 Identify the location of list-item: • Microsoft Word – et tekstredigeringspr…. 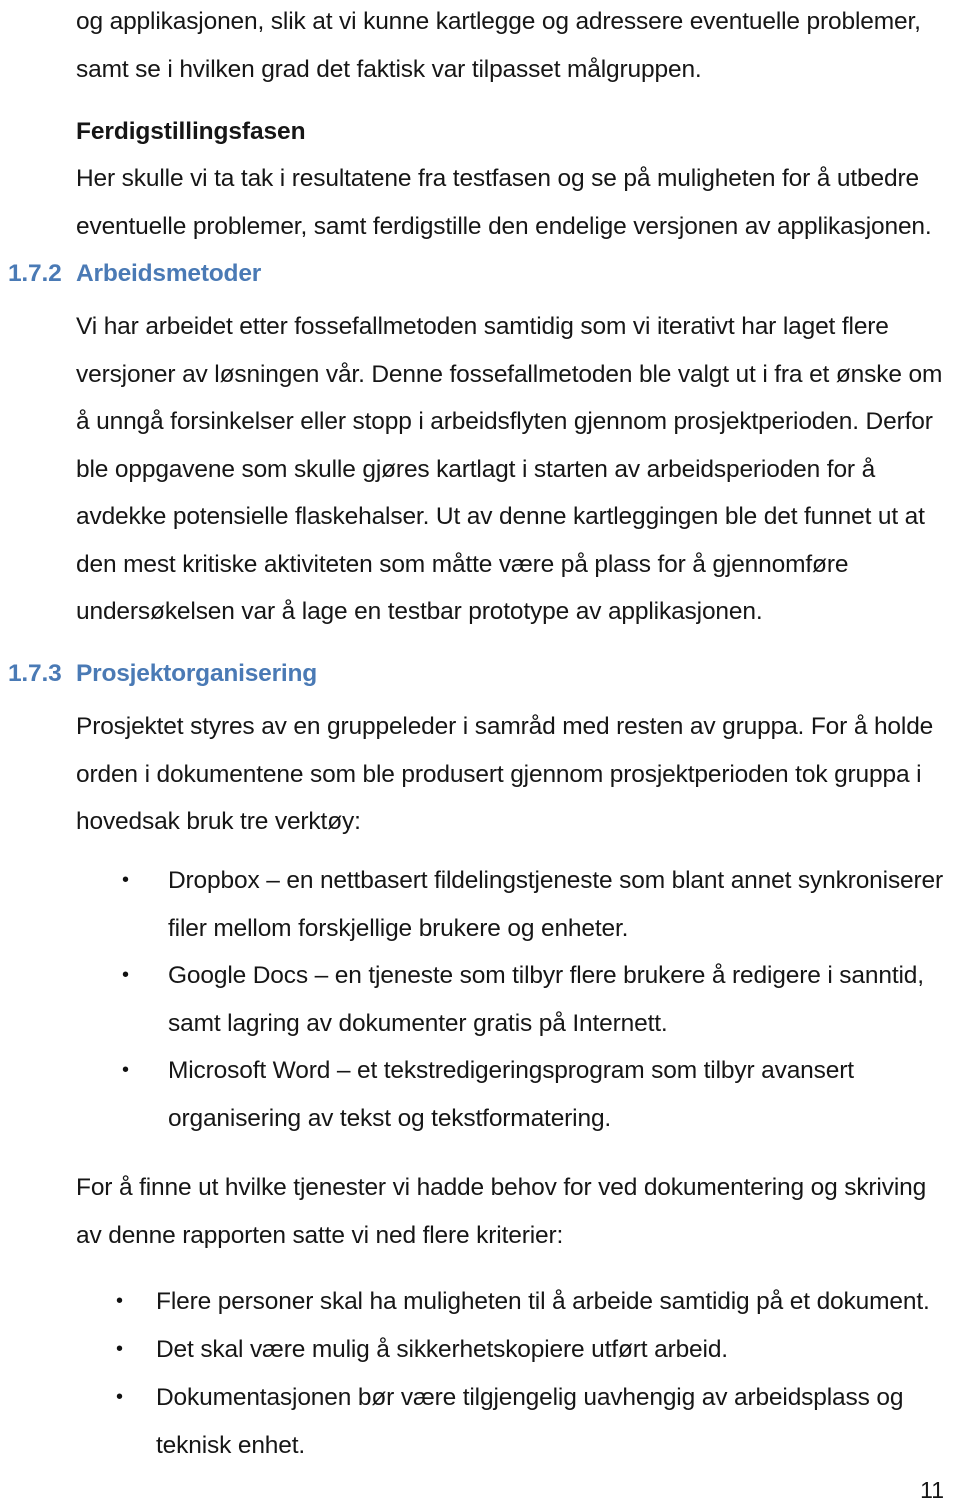
(533, 1094).